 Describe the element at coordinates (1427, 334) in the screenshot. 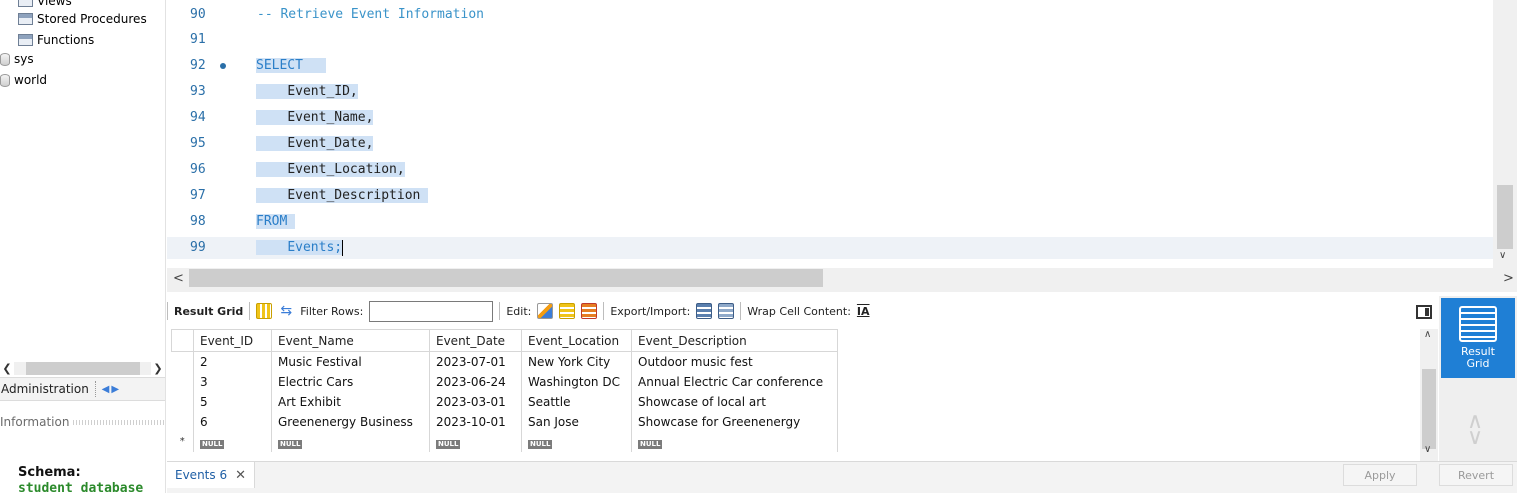

I see `chevron-up-icon: ∧` at that location.